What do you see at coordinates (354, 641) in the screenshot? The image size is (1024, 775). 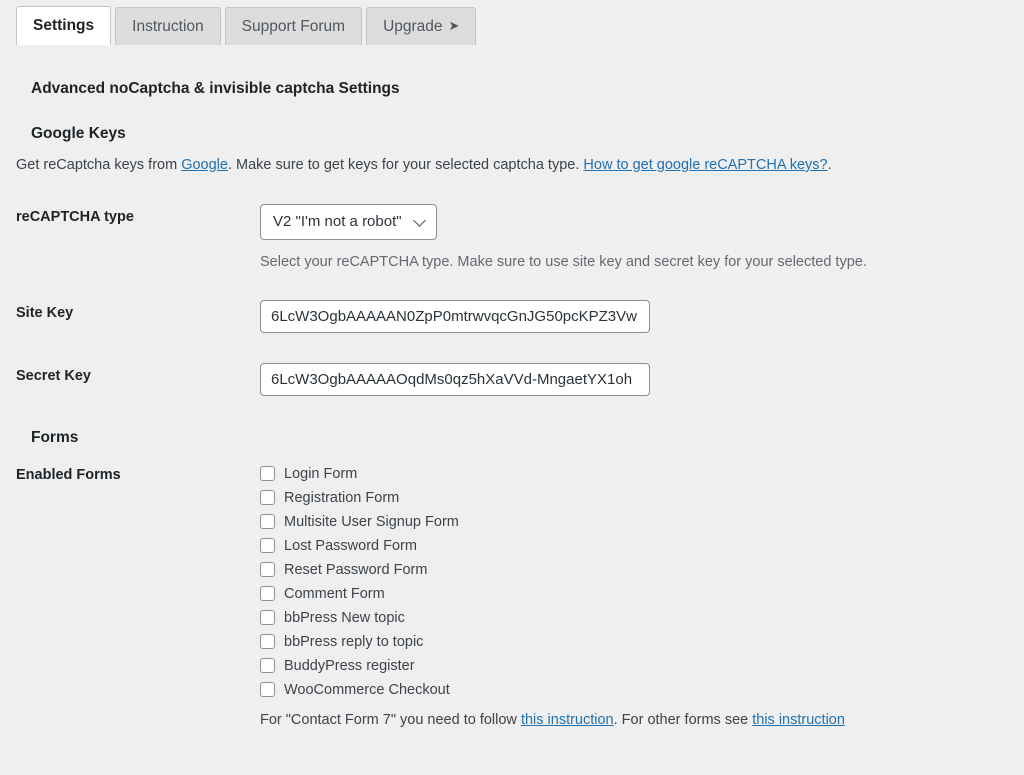 I see `list-item-label: bbPress reply to topic` at bounding box center [354, 641].